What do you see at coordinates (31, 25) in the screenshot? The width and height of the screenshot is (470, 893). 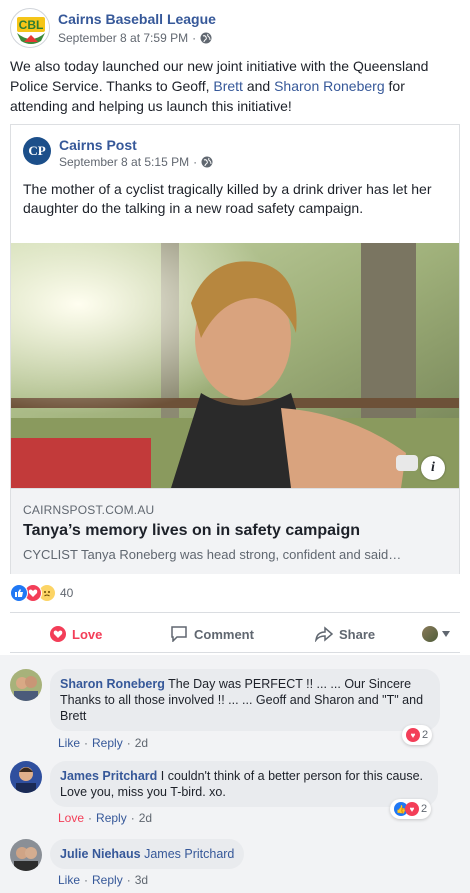 I see `cbl-logo-text: CBL` at bounding box center [31, 25].